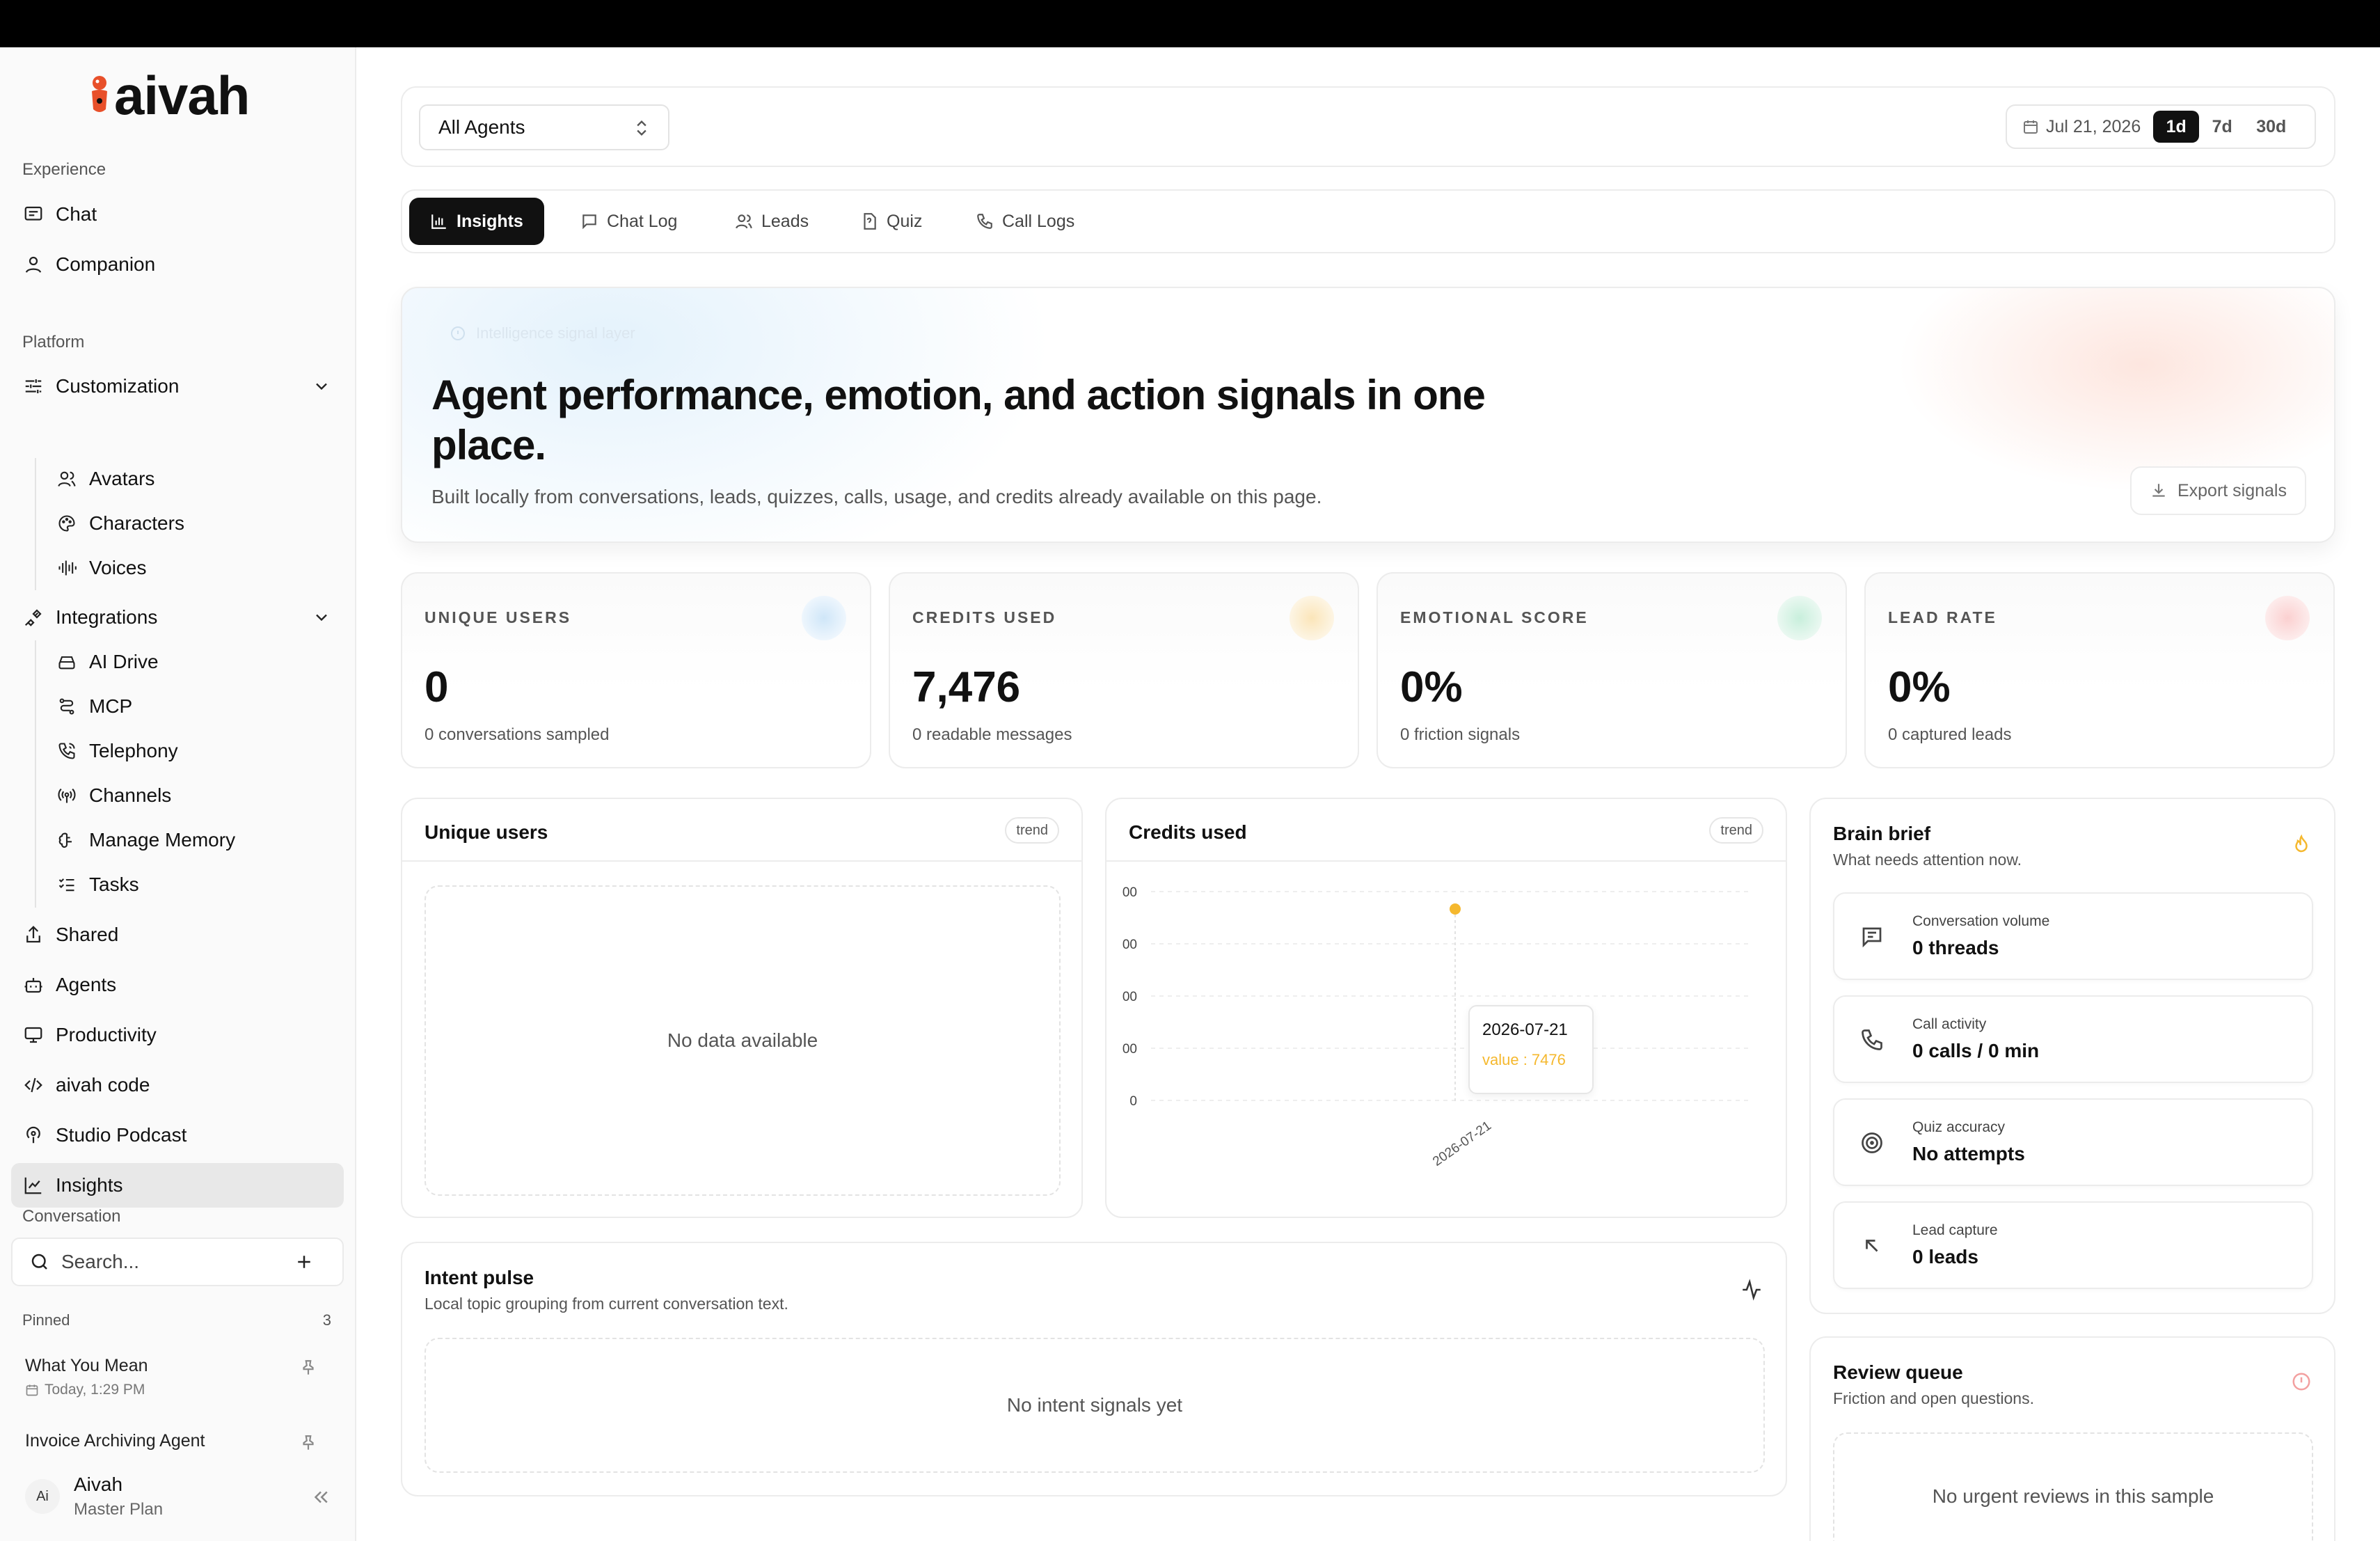 The height and width of the screenshot is (1541, 2380). What do you see at coordinates (1025, 221) in the screenshot?
I see `tab-call-logs: Call Logs` at bounding box center [1025, 221].